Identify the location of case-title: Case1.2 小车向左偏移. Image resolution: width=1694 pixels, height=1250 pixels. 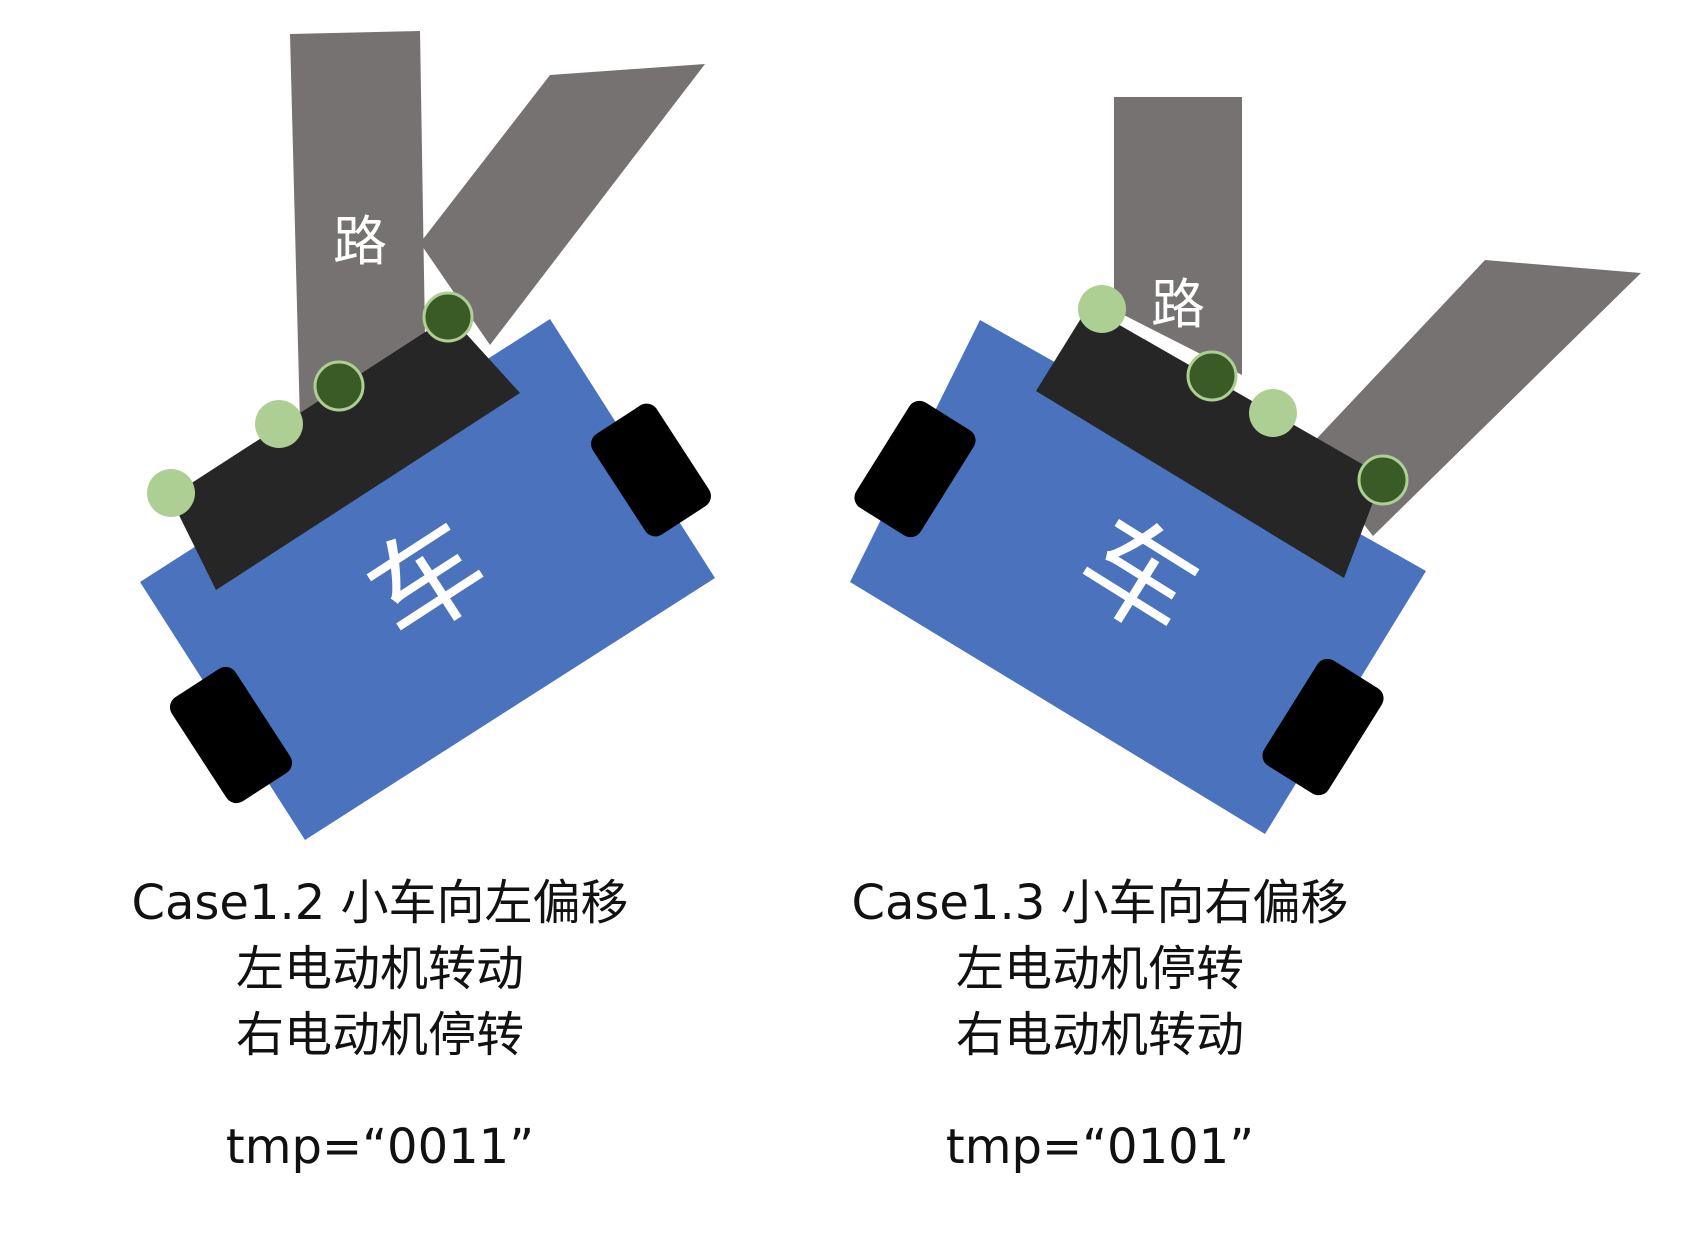
(380, 903).